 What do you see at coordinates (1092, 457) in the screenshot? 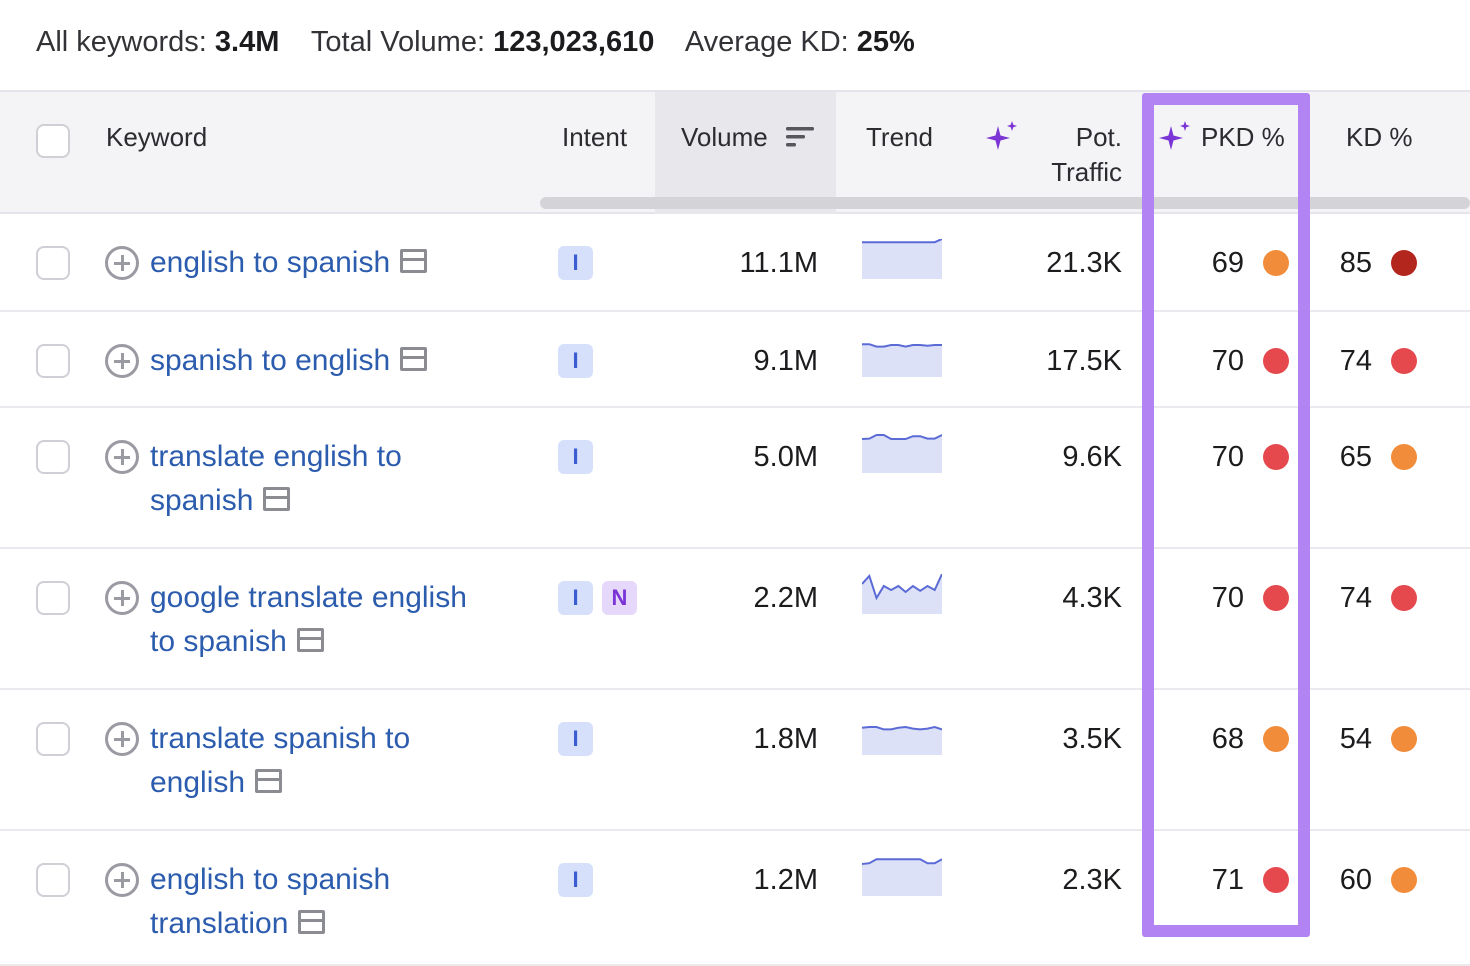
I see `pot-traffic-value: 9.6K` at bounding box center [1092, 457].